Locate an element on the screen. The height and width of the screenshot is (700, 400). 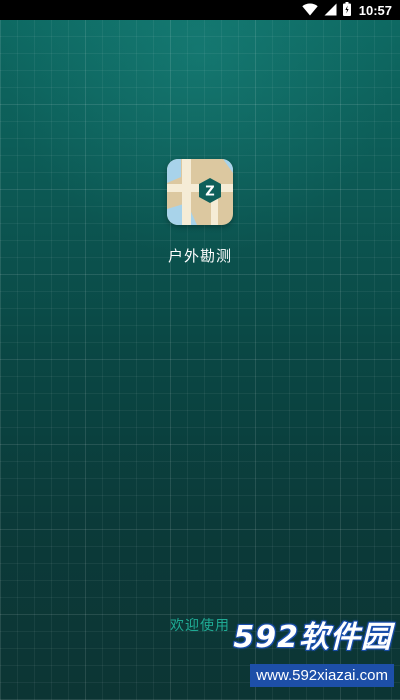
watermark: 592软件园 www.592xiazai.com is located at coordinates (297, 656).